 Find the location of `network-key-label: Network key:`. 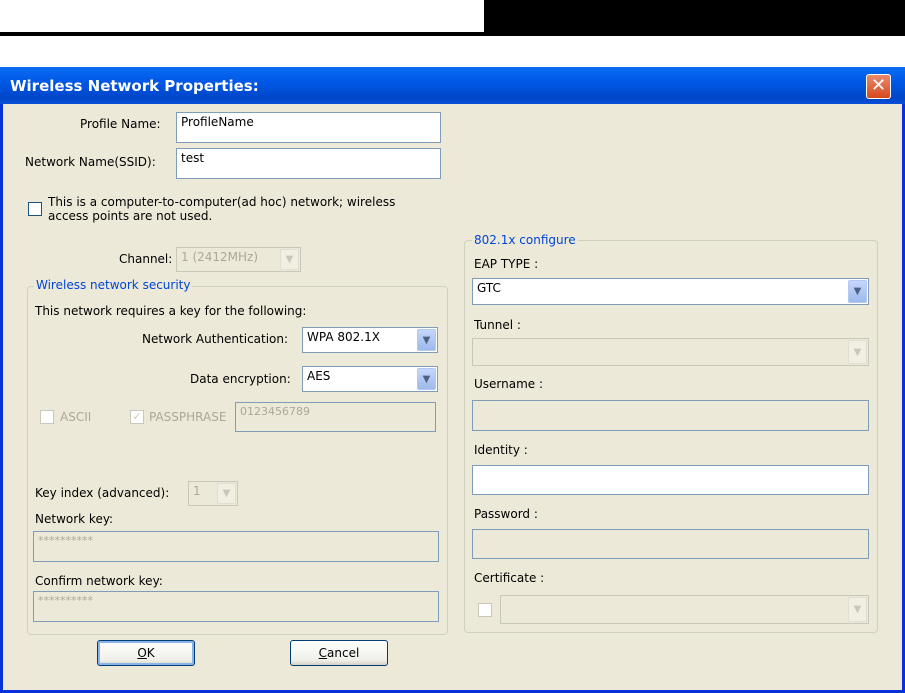

network-key-label: Network key: is located at coordinates (74, 519).